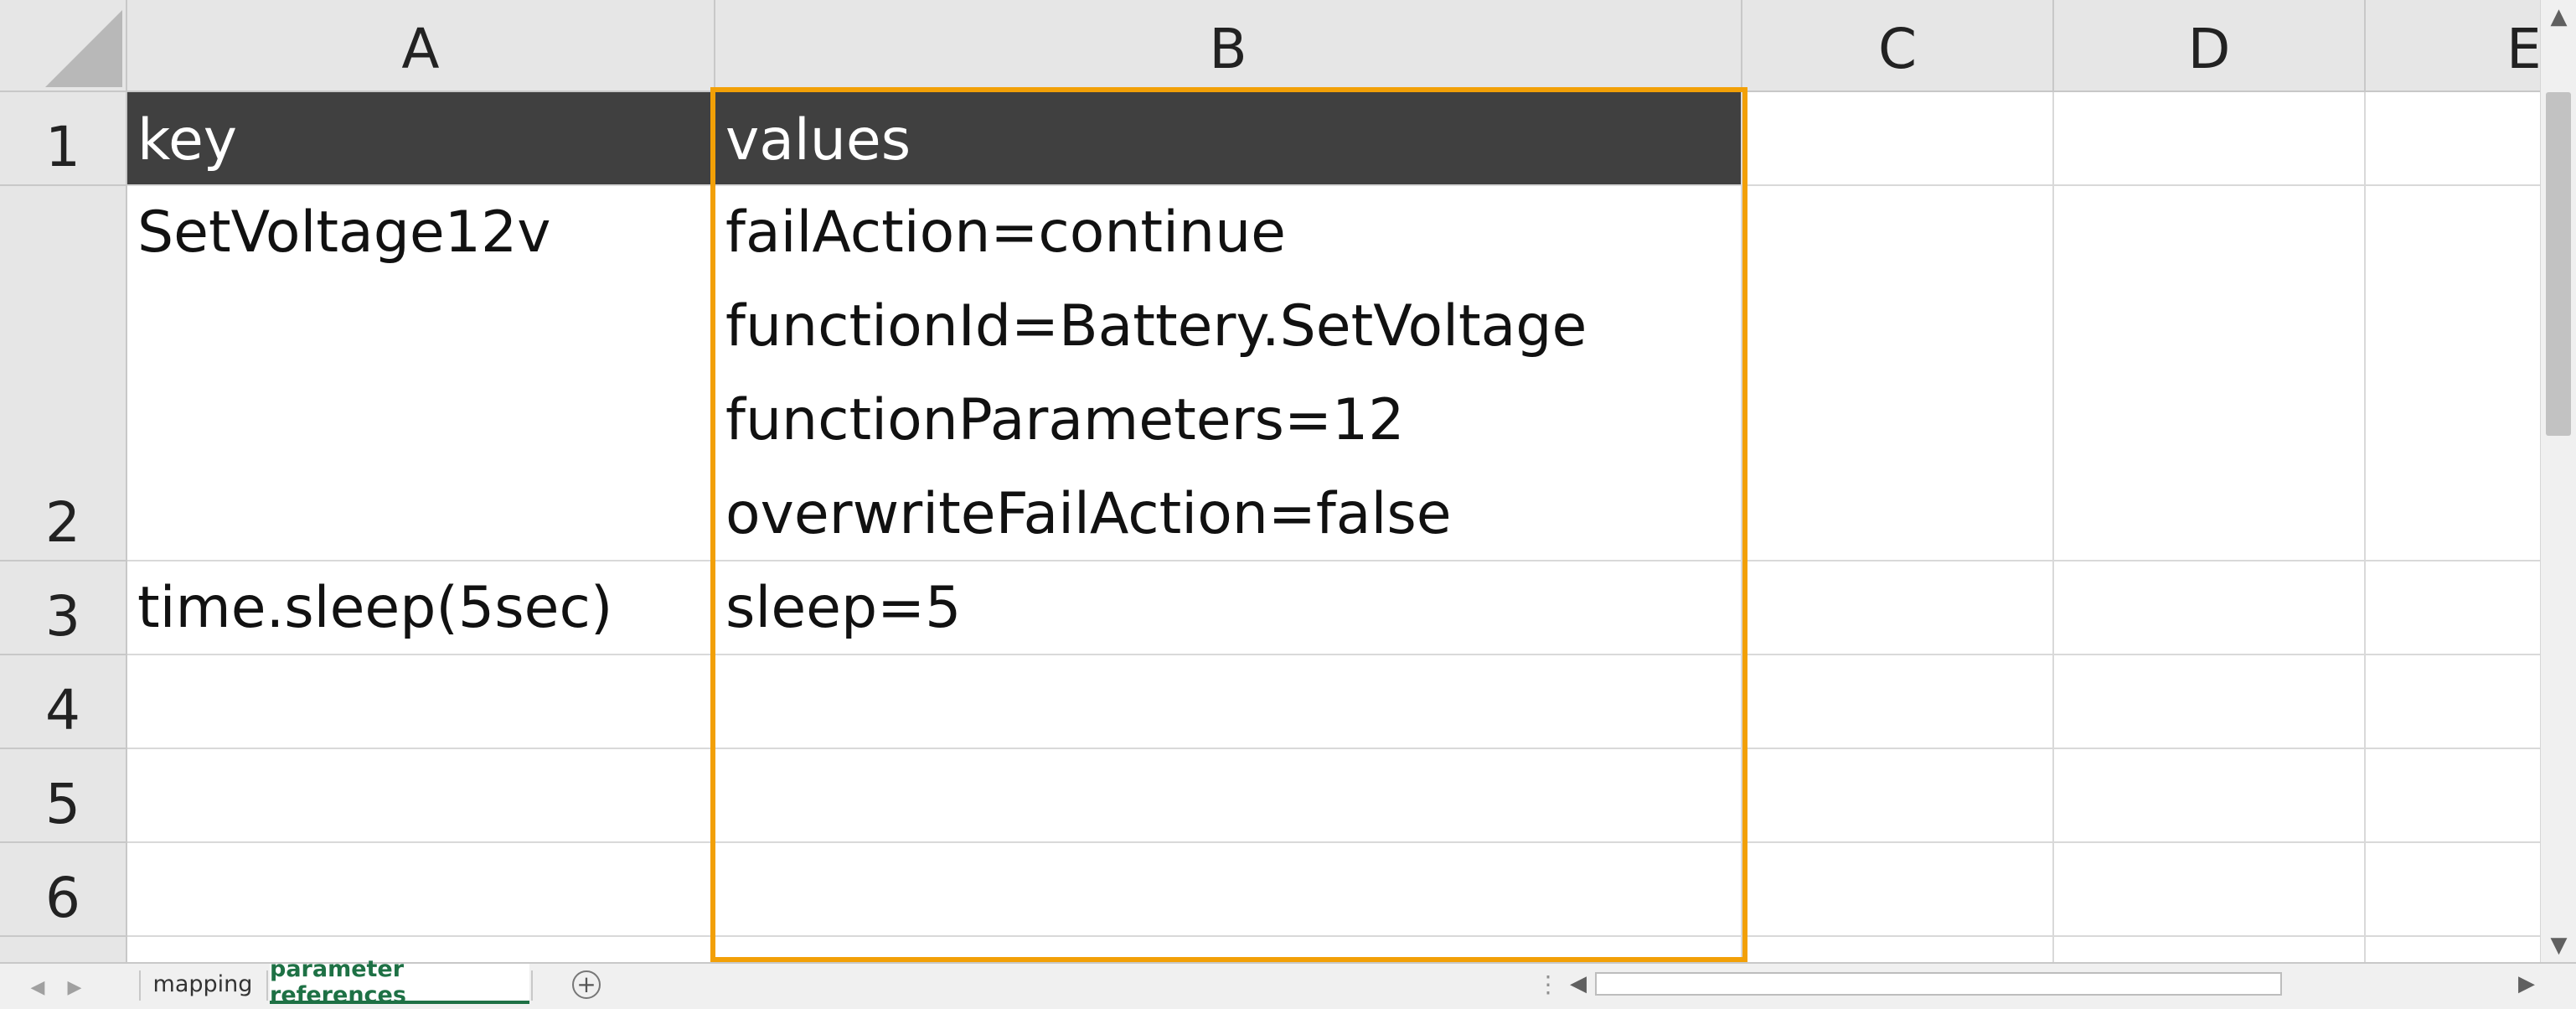  What do you see at coordinates (2453, 890) in the screenshot?
I see `cell-e6` at bounding box center [2453, 890].